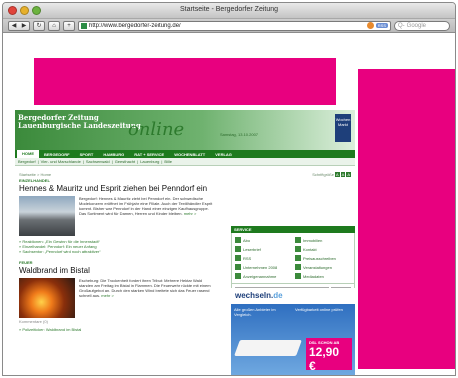 The height and width of the screenshot is (378, 458). Describe the element at coordinates (57, 154) in the screenshot. I see `nav-bergedorf: BERGEDORF` at that location.